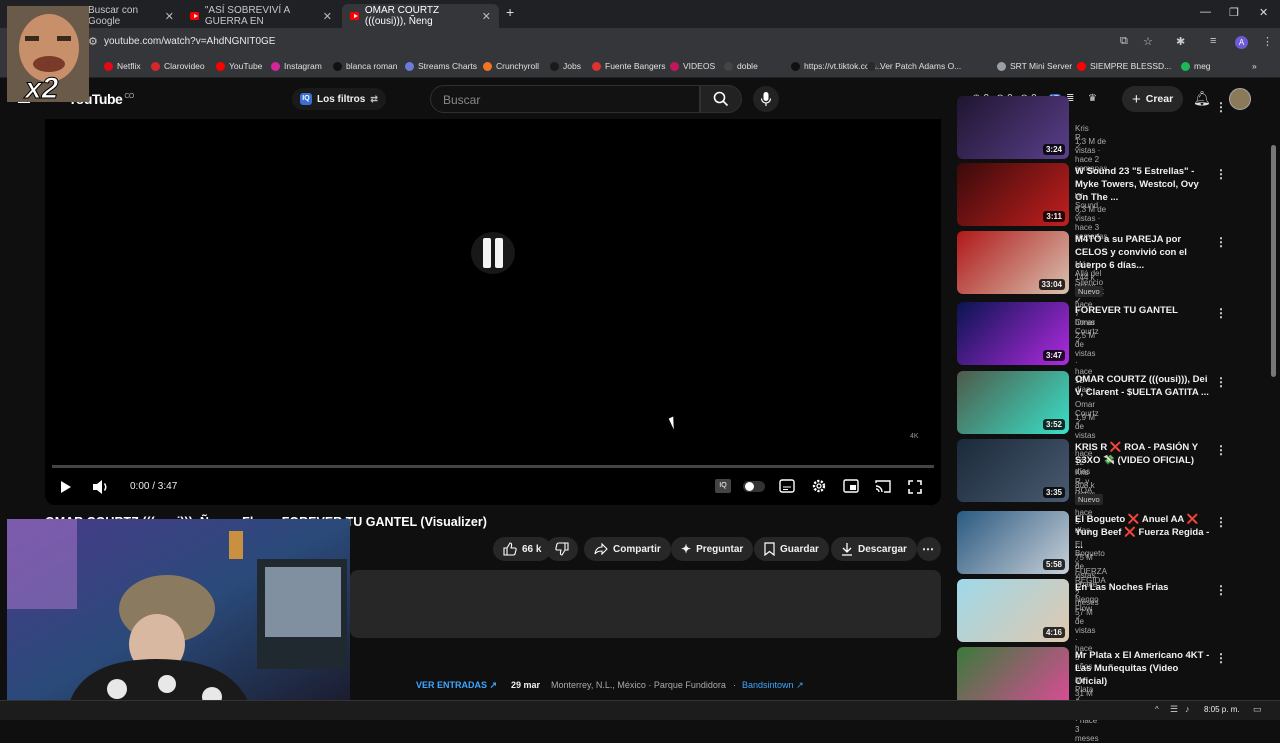 This screenshot has width=1280, height=743. I want to click on notifications-bell-icon: 🔔︎, so click(1202, 98).